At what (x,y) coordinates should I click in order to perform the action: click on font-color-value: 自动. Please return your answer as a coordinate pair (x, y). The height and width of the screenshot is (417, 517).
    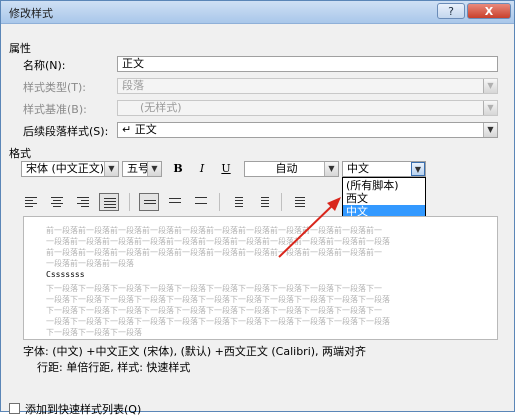
    Looking at the image, I should click on (286, 168).